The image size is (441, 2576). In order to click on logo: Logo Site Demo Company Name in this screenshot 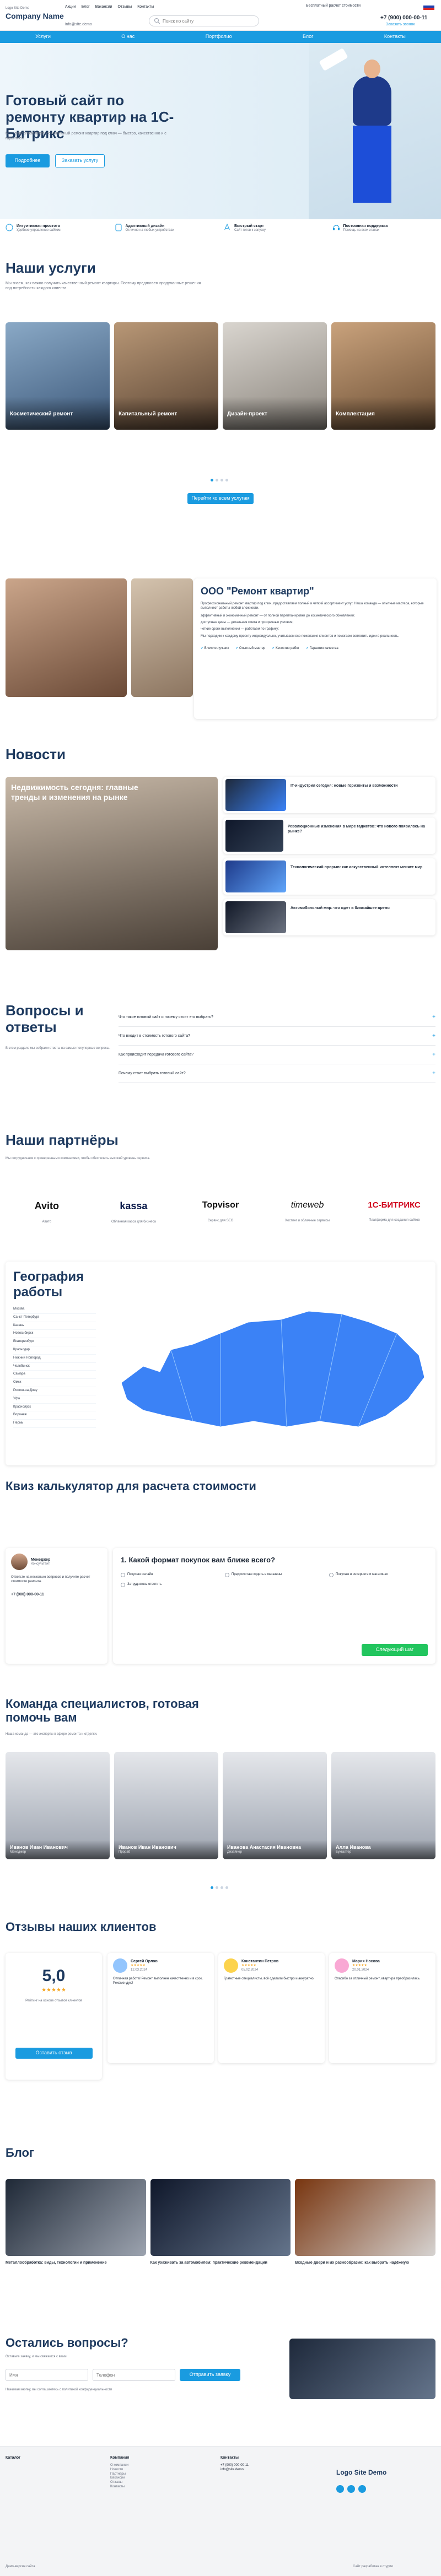, I will do `click(35, 14)`.